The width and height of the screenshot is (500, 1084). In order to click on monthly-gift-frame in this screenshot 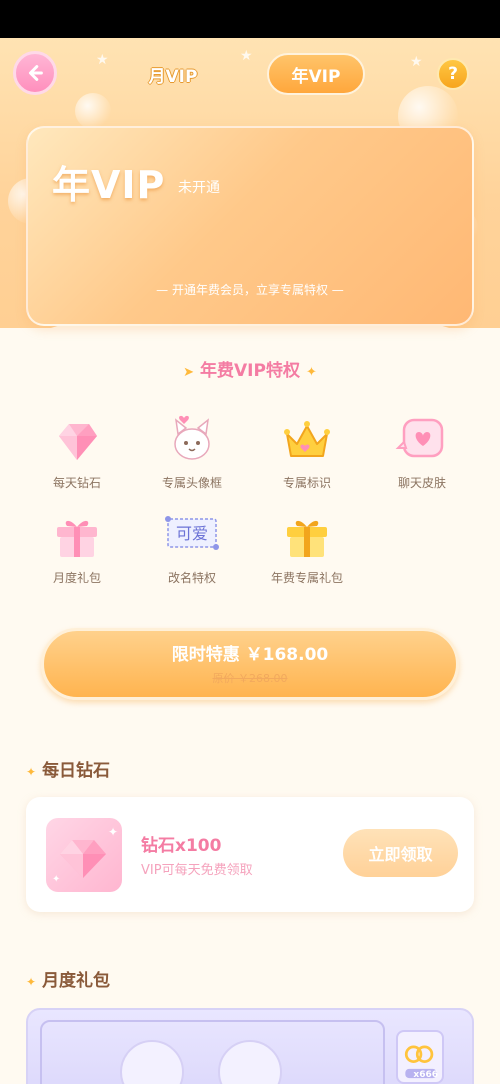, I will do `click(212, 1052)`.